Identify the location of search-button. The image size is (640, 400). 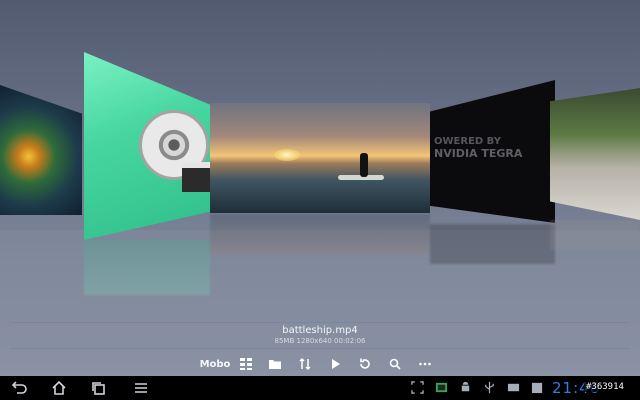
(395, 364).